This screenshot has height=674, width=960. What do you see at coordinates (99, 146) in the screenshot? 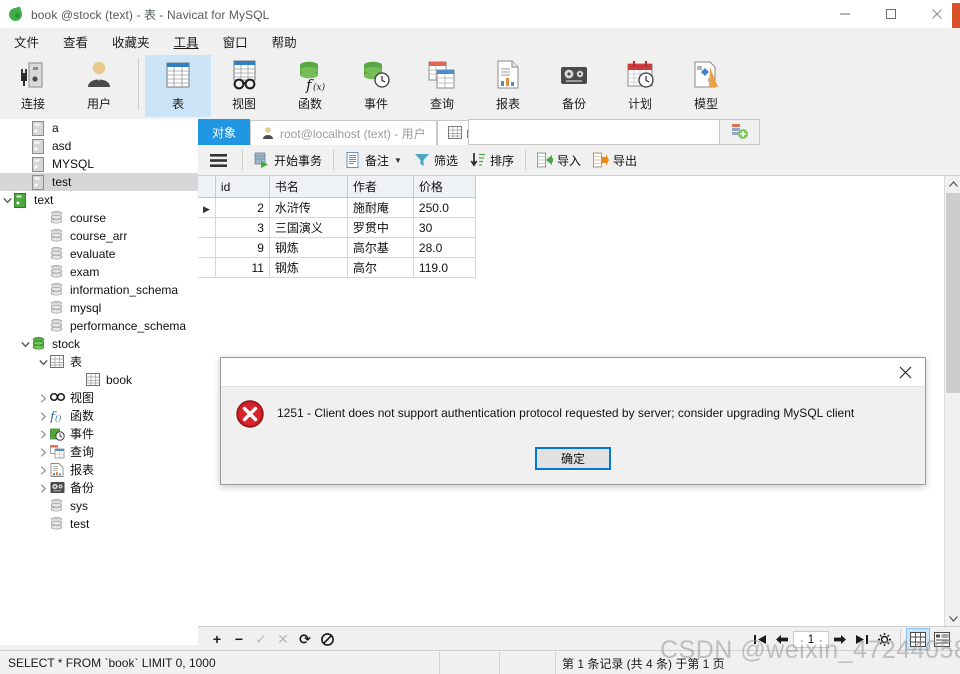
I see `sidebar-item-asd: asd` at bounding box center [99, 146].